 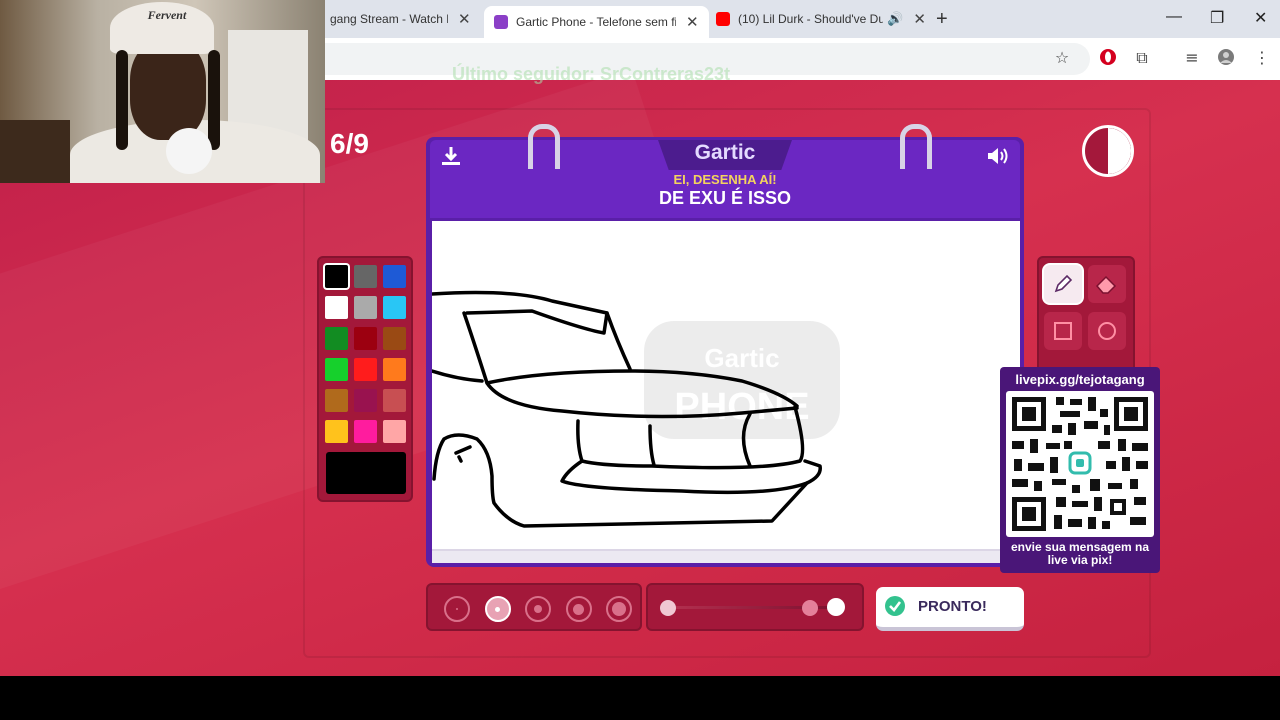 I want to click on tab-title: Gartic Phone - Telefone sem fio, so click(x=596, y=22).